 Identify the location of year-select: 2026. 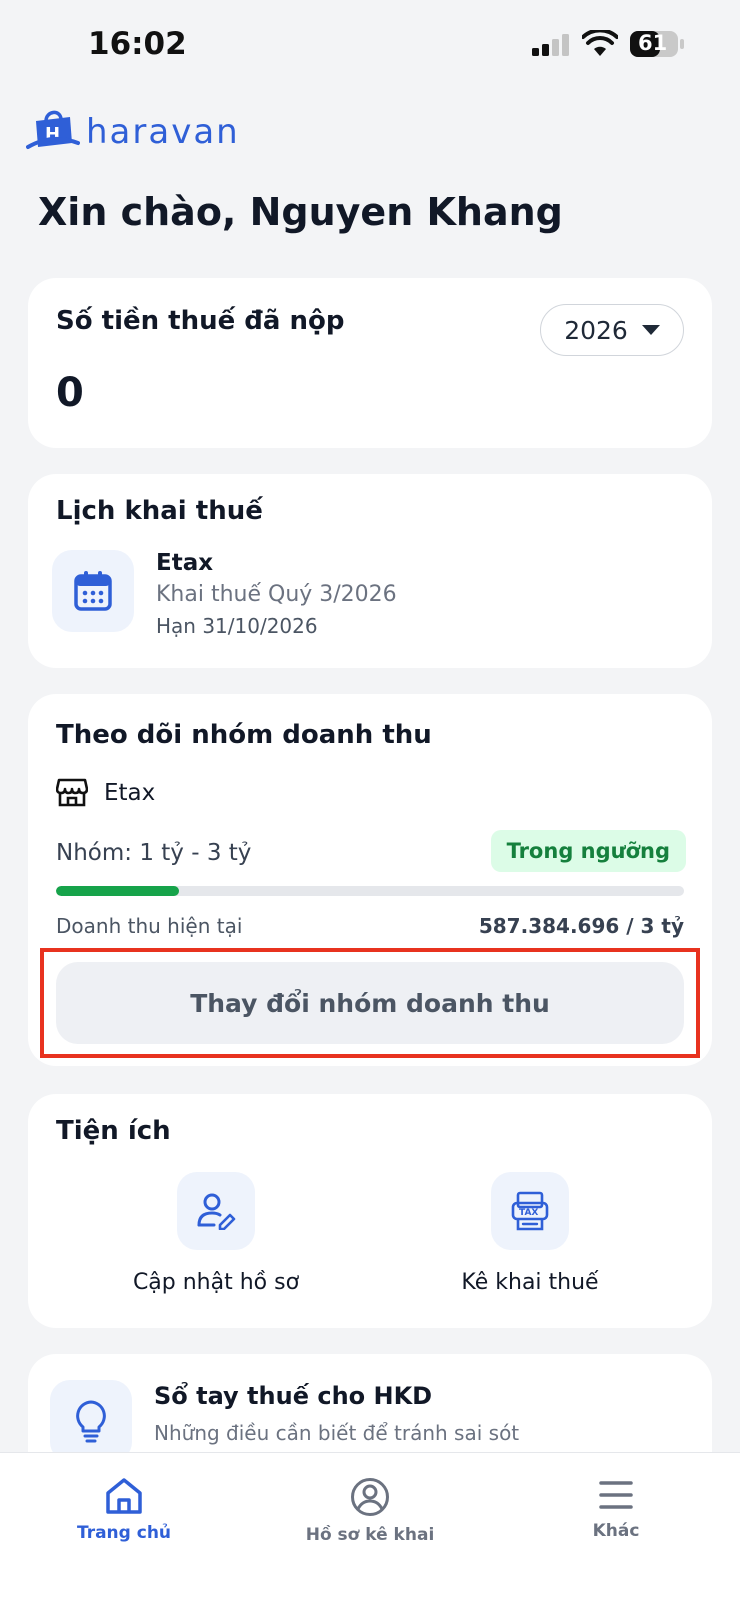
(612, 330).